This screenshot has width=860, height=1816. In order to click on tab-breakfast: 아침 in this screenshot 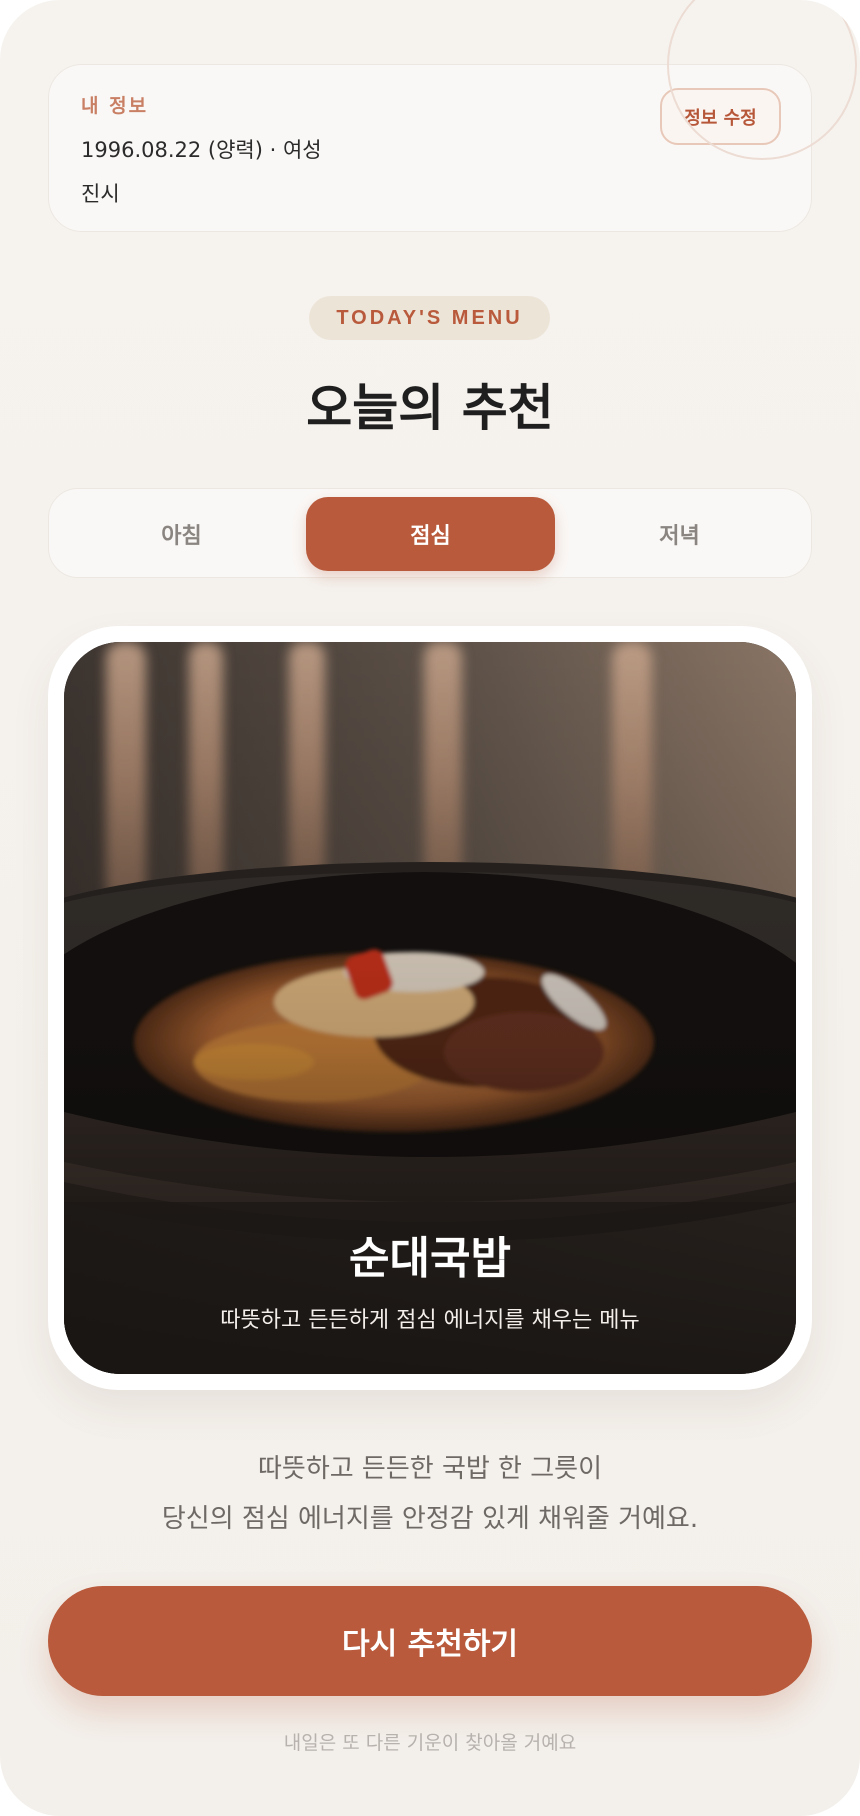, I will do `click(181, 534)`.